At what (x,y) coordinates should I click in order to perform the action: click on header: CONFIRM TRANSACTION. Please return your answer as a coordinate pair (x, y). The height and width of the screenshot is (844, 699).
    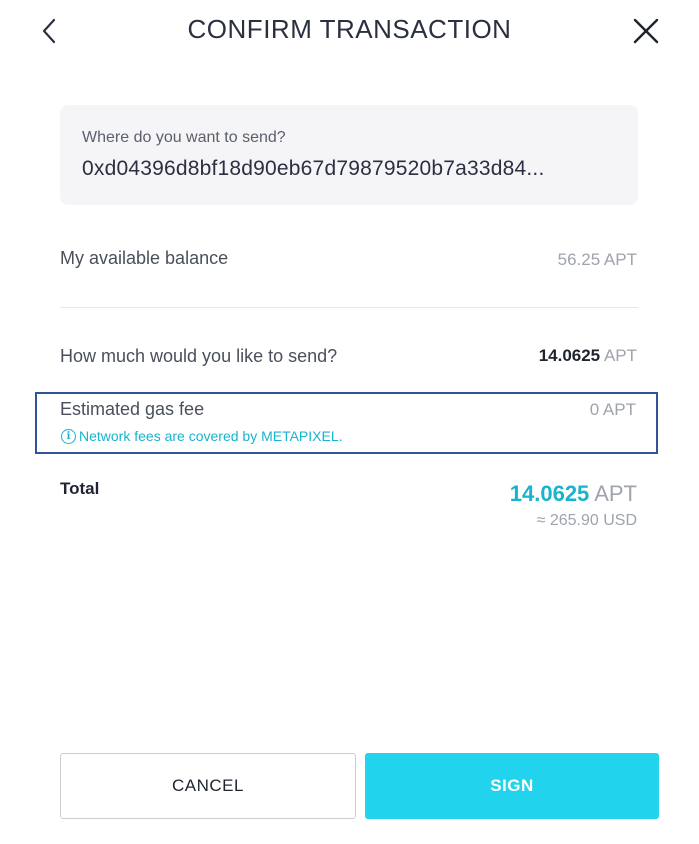
    Looking at the image, I should click on (349, 31).